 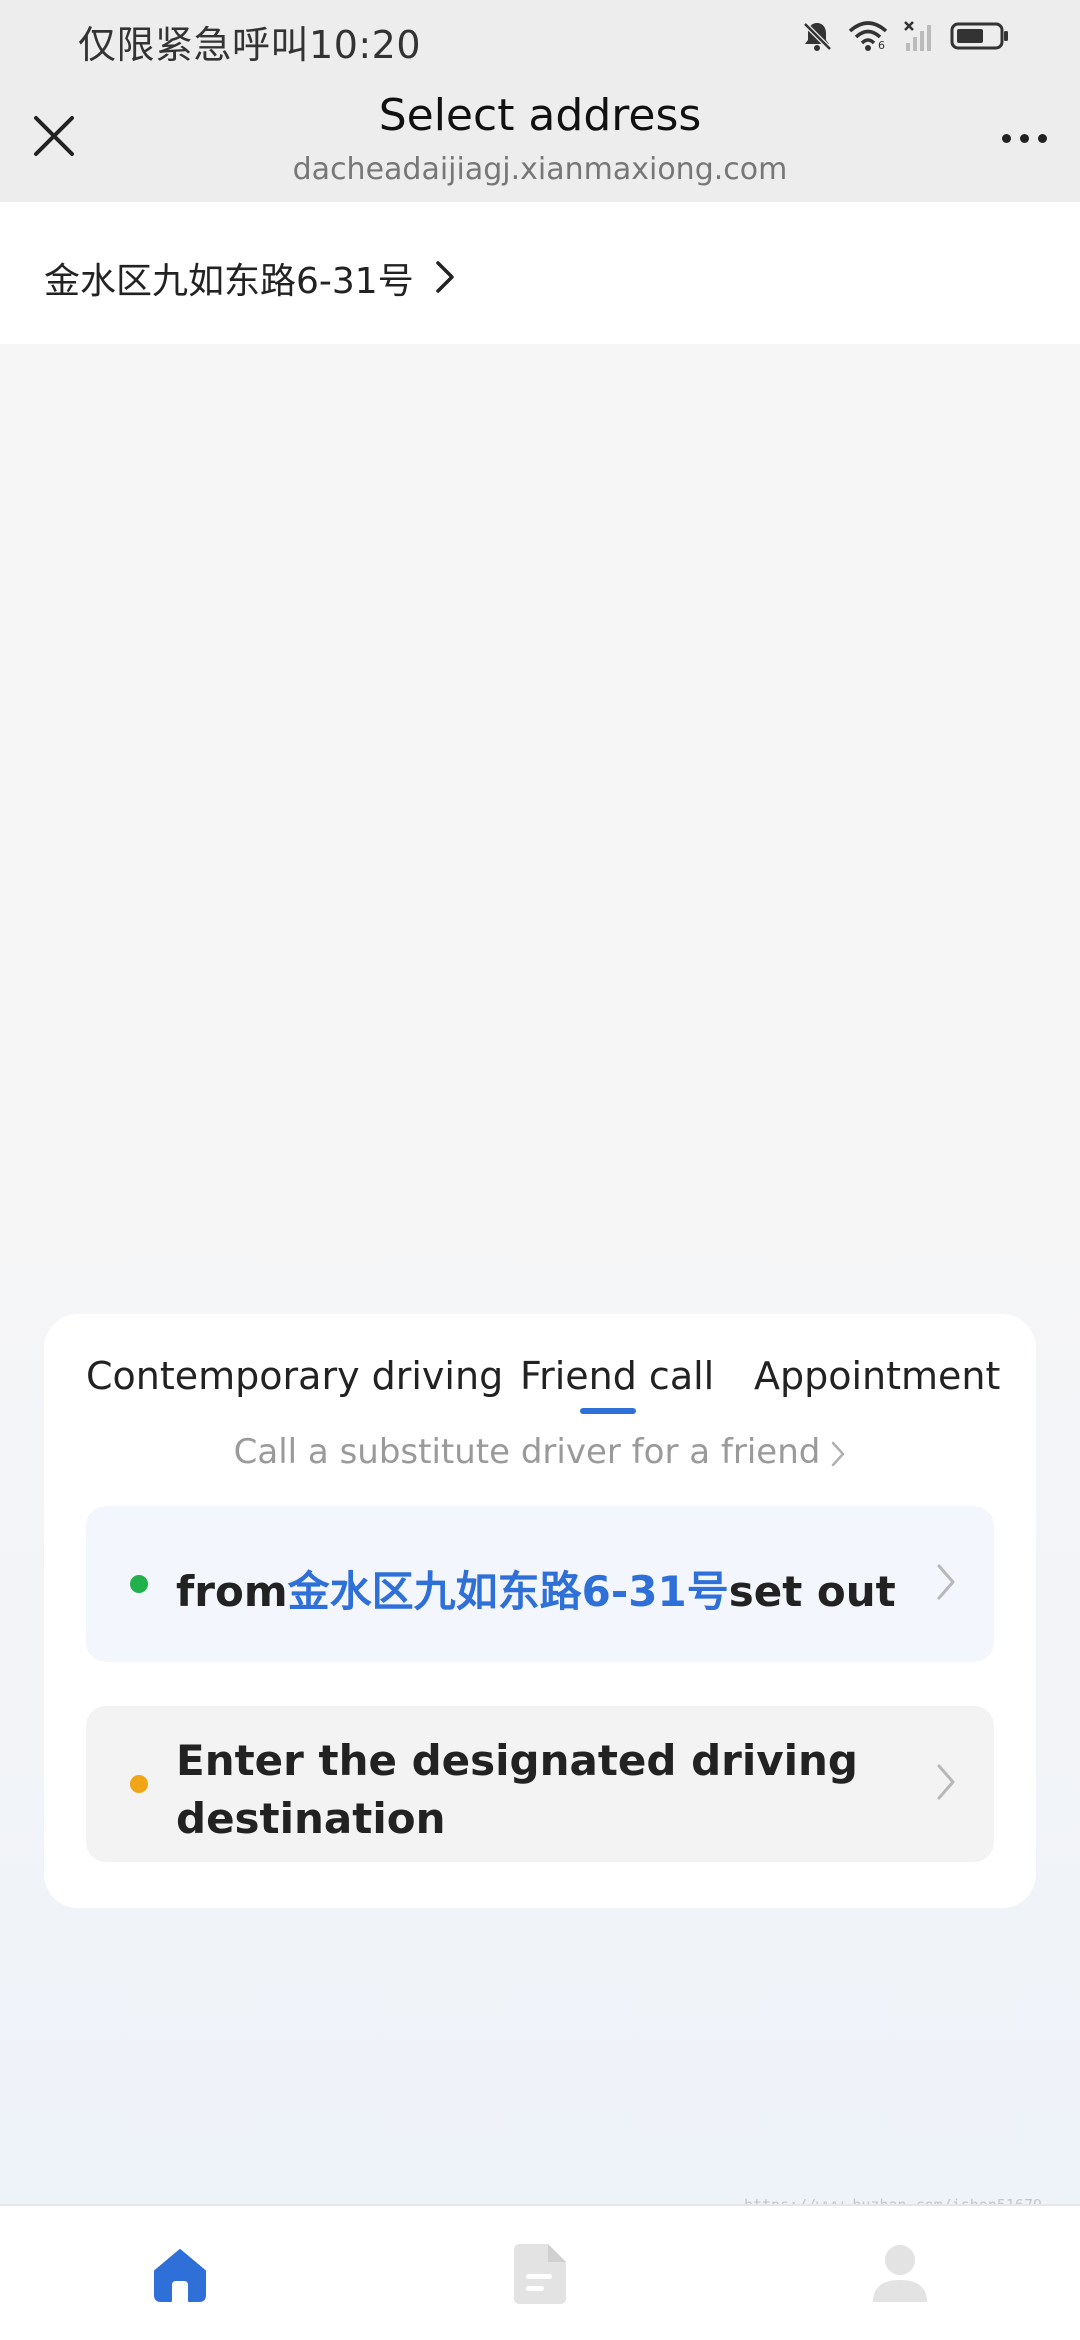 What do you see at coordinates (817, 36) in the screenshot?
I see `bell-mute-icon` at bounding box center [817, 36].